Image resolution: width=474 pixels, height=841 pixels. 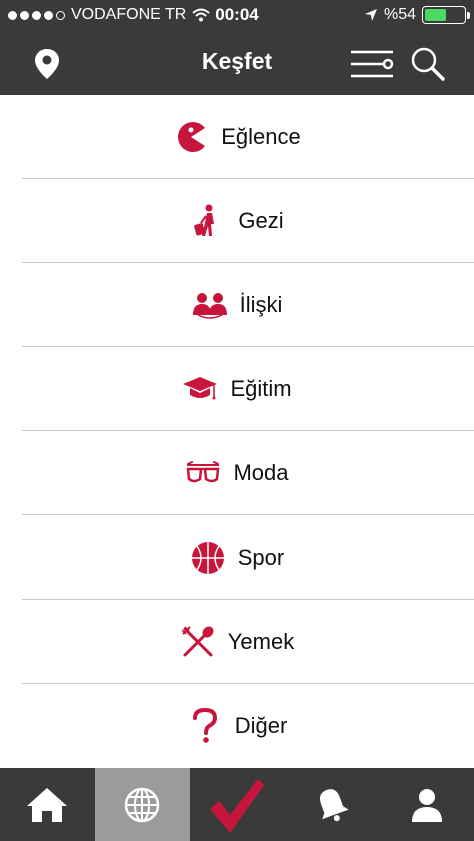 I want to click on category-row-spor: Spor, so click(x=237, y=557).